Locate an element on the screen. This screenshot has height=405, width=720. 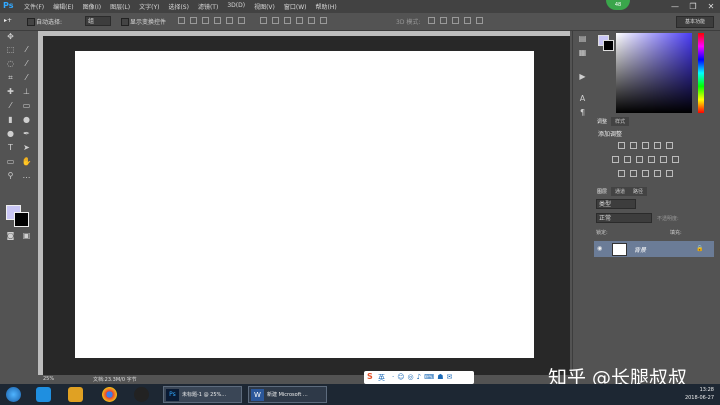
invert-icon is located at coordinates (621, 173).